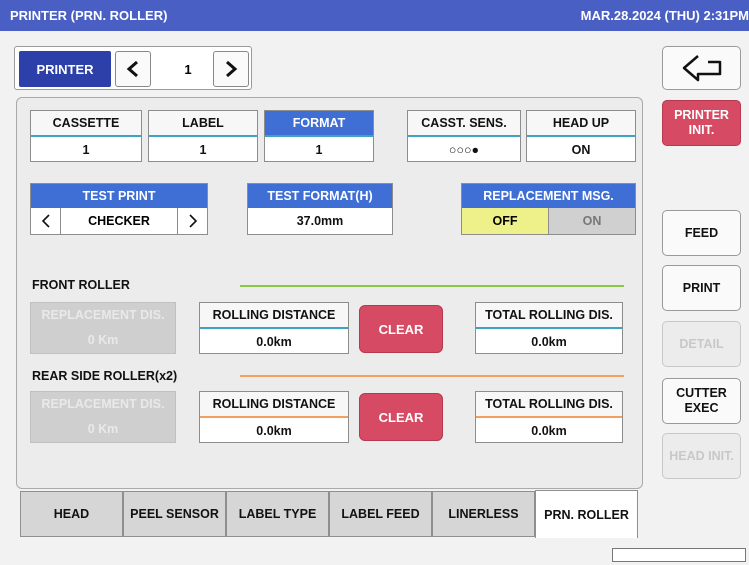  Describe the element at coordinates (401, 417) in the screenshot. I see `rear-clear-button: CLEAR` at that location.